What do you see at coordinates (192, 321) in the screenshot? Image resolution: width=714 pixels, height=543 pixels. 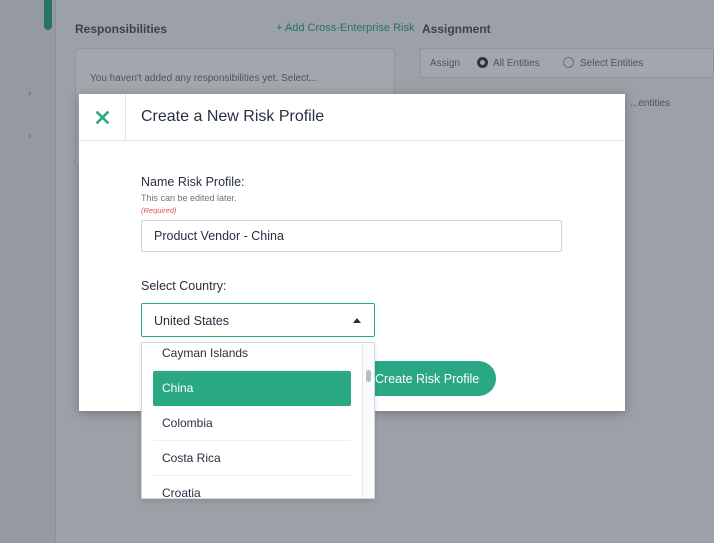 I see `country-select-value: United States` at bounding box center [192, 321].